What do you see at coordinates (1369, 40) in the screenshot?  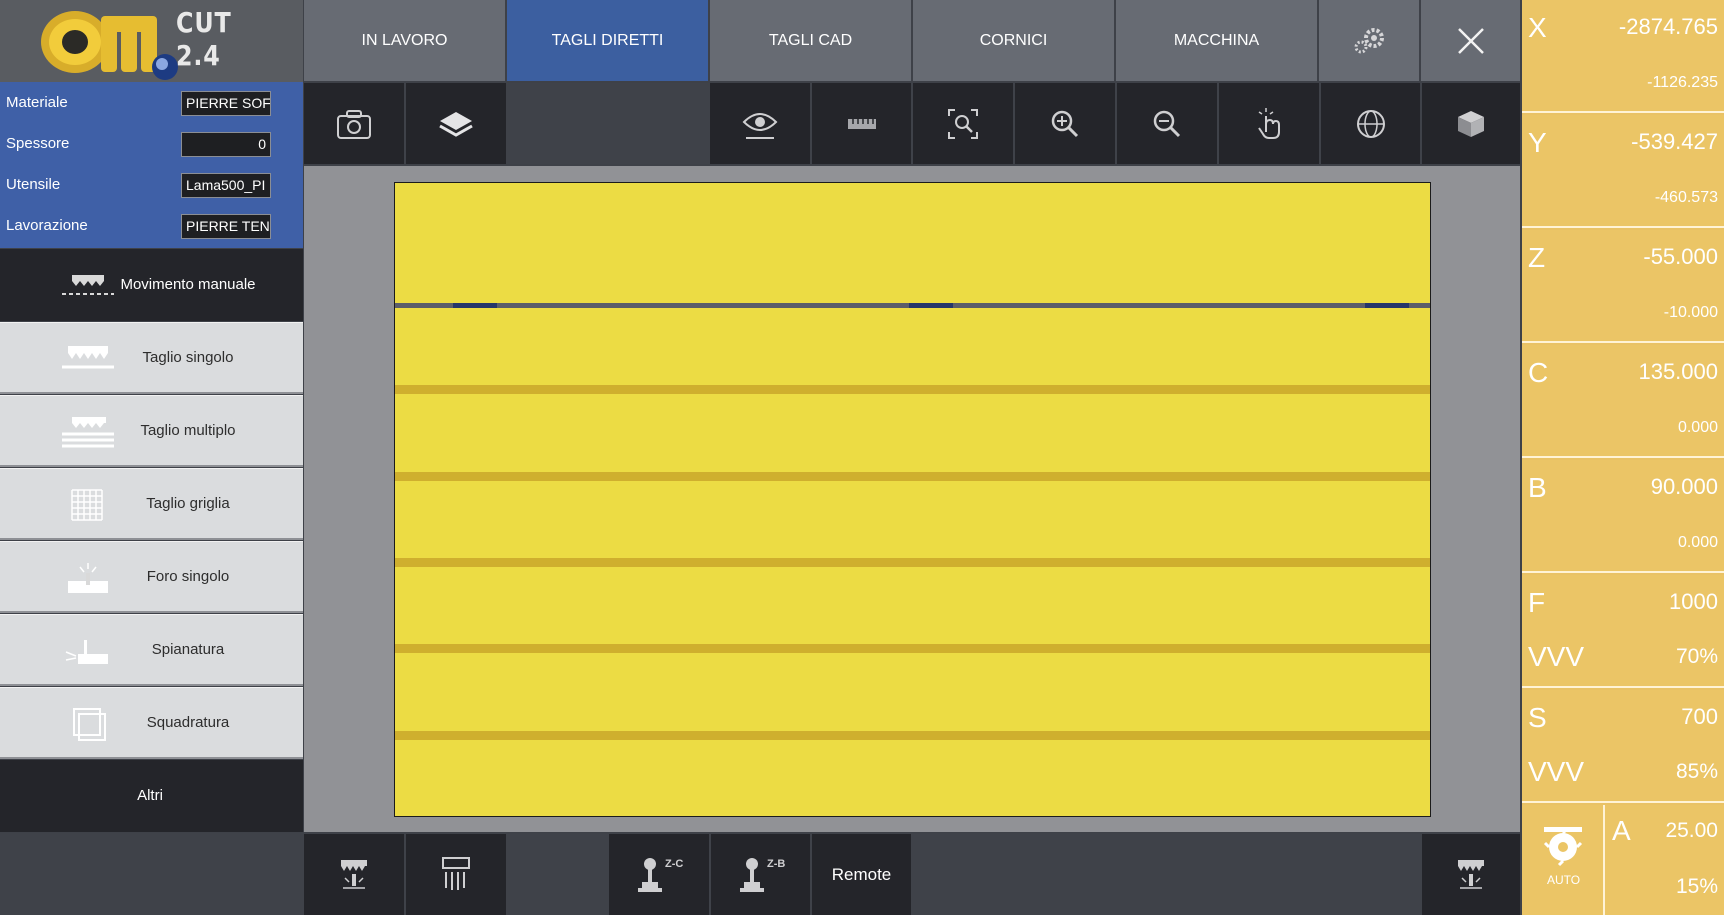 I see `settings-button` at bounding box center [1369, 40].